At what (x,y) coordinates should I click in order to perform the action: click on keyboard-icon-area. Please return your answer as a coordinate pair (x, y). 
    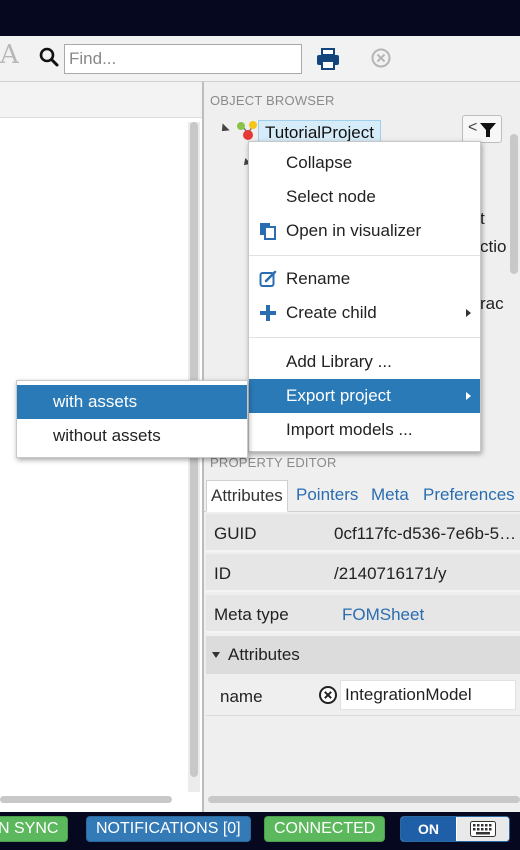
    Looking at the image, I should click on (483, 829).